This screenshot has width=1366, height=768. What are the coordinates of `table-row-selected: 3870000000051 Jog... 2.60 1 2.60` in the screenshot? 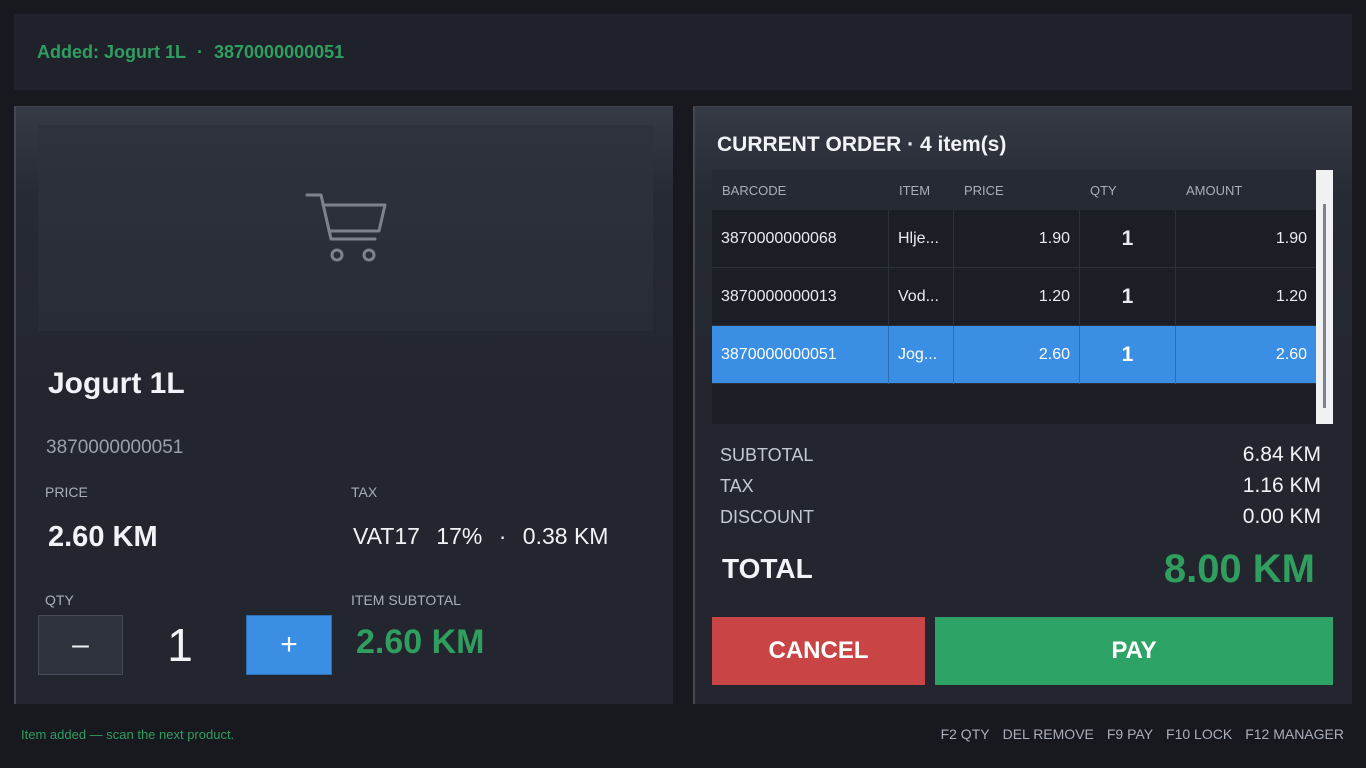 It's located at (1014, 355).